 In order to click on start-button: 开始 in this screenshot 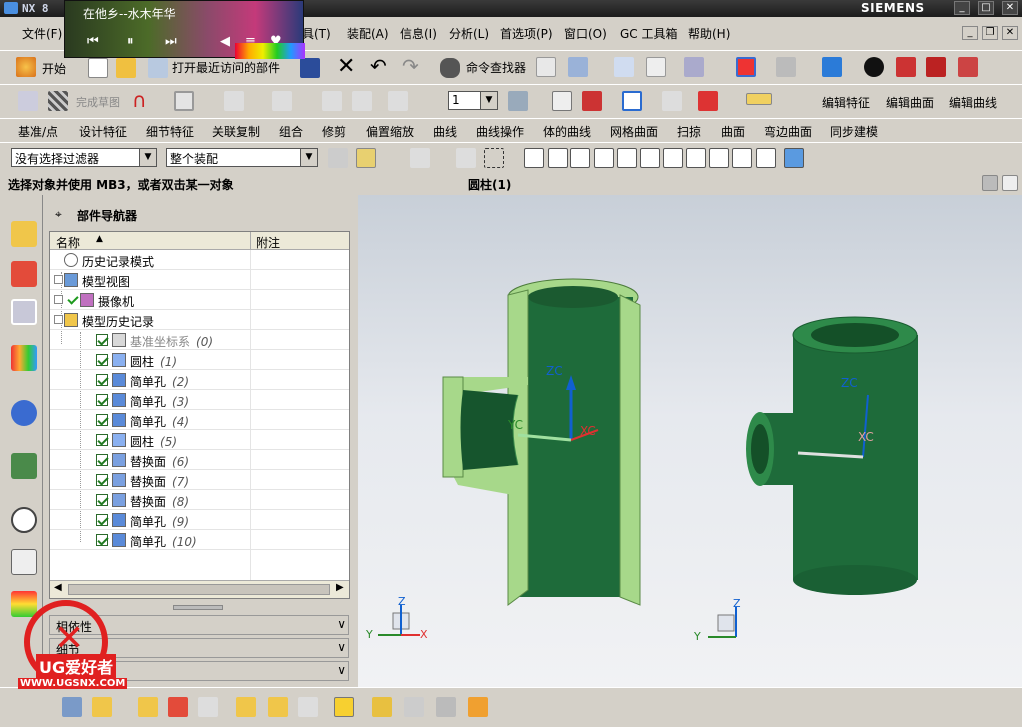, I will do `click(54, 68)`.